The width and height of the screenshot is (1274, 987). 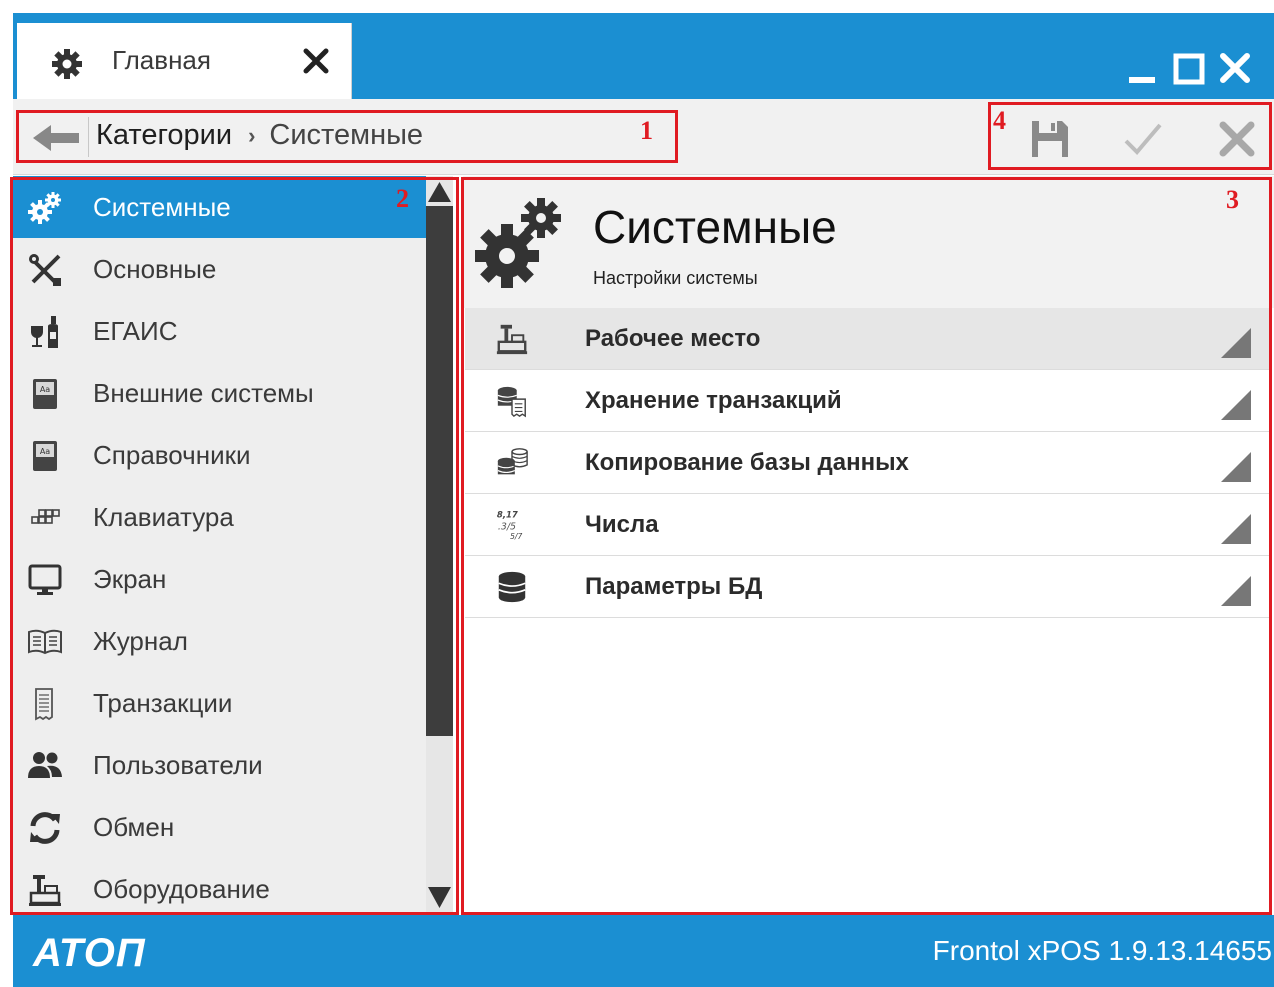 I want to click on annotation-number-2: 2, so click(x=402, y=198).